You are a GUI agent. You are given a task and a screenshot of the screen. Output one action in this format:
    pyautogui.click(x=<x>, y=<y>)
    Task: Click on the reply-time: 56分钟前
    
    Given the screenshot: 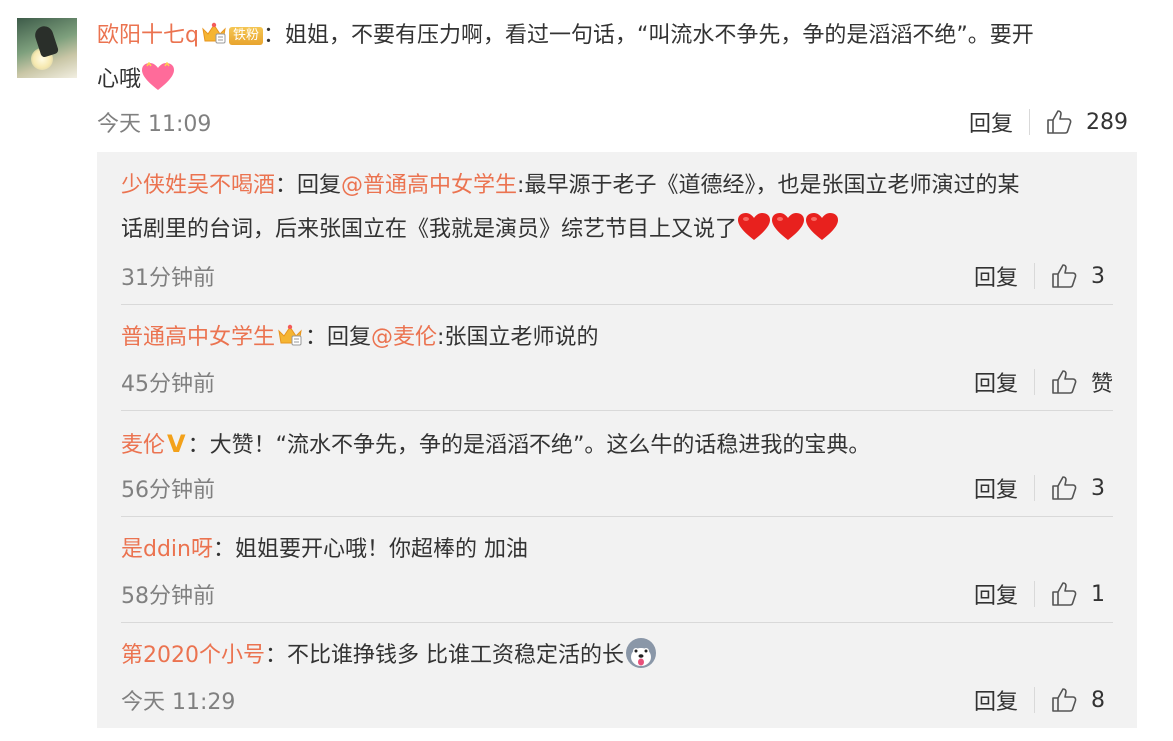 What is the action you would take?
    pyautogui.click(x=168, y=490)
    